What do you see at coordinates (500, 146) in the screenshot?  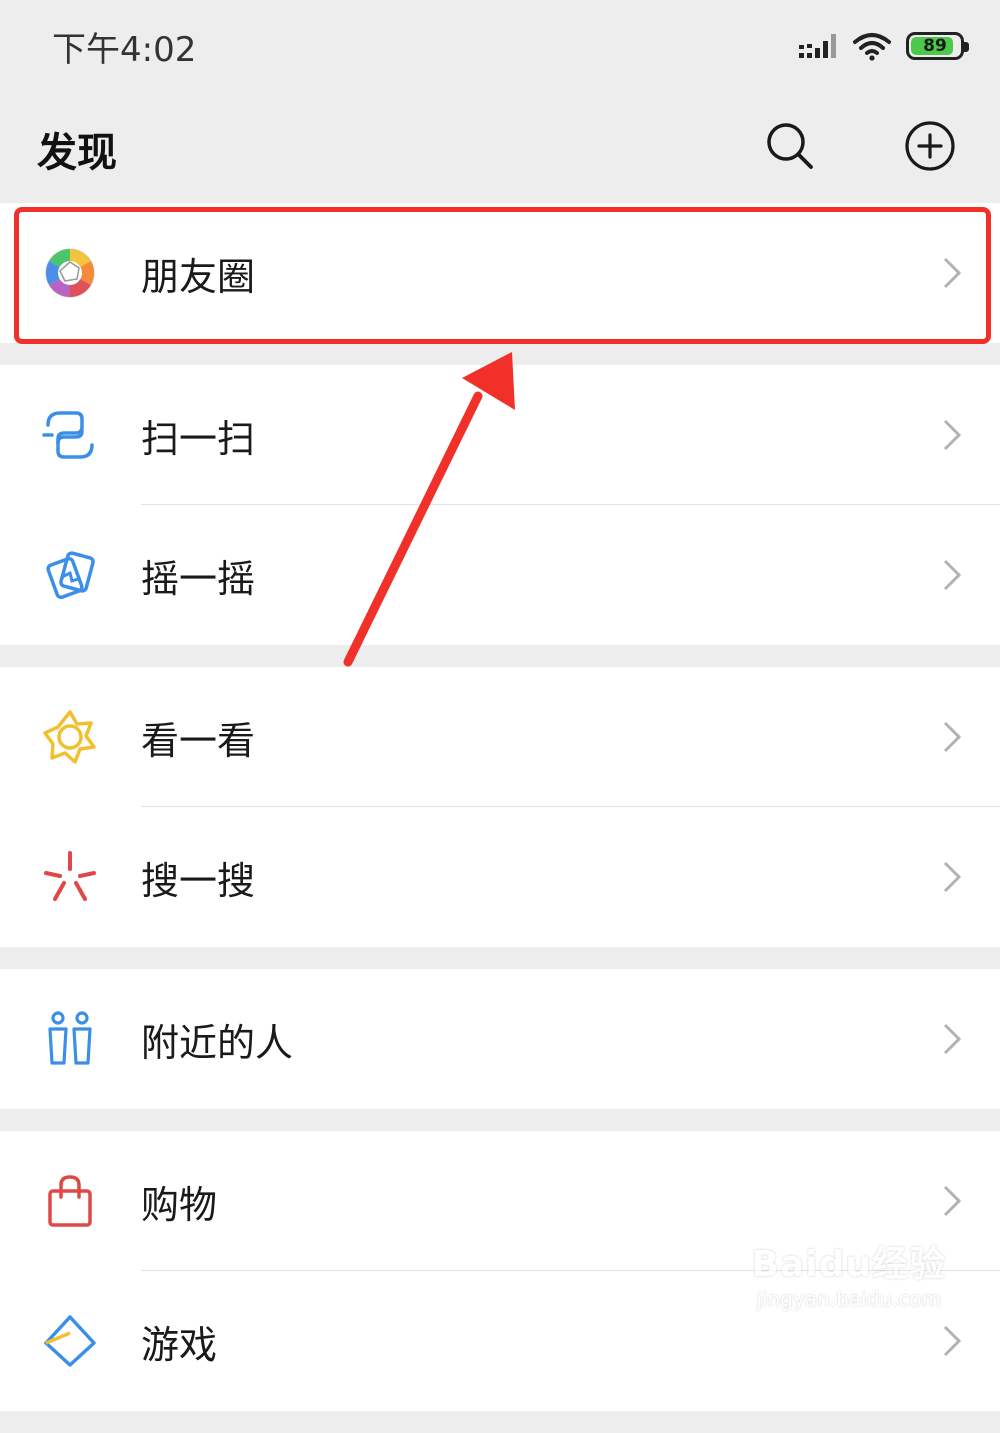 I see `header: 发现` at bounding box center [500, 146].